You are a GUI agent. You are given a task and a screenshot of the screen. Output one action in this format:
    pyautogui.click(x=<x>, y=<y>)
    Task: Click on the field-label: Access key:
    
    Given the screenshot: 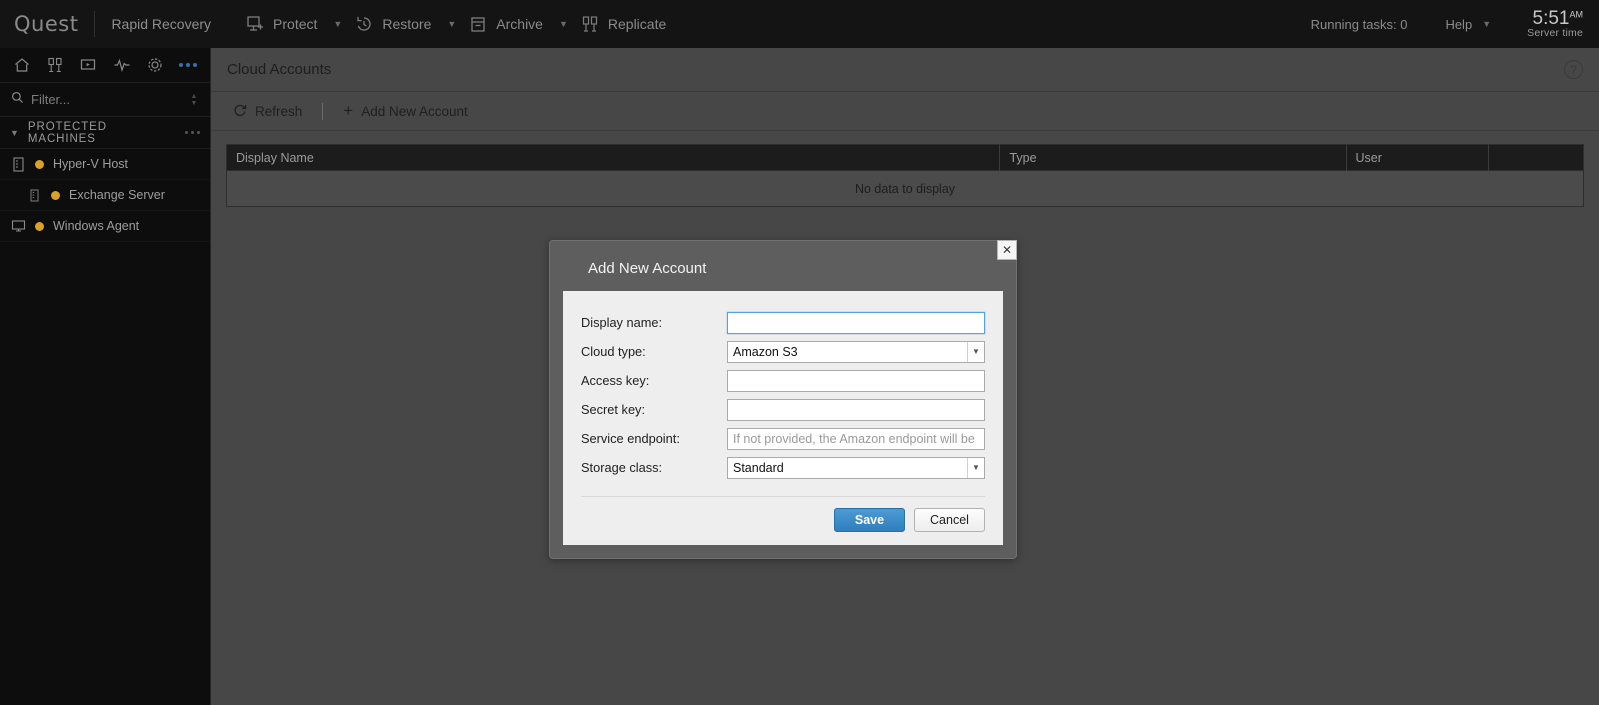 What is the action you would take?
    pyautogui.click(x=615, y=380)
    